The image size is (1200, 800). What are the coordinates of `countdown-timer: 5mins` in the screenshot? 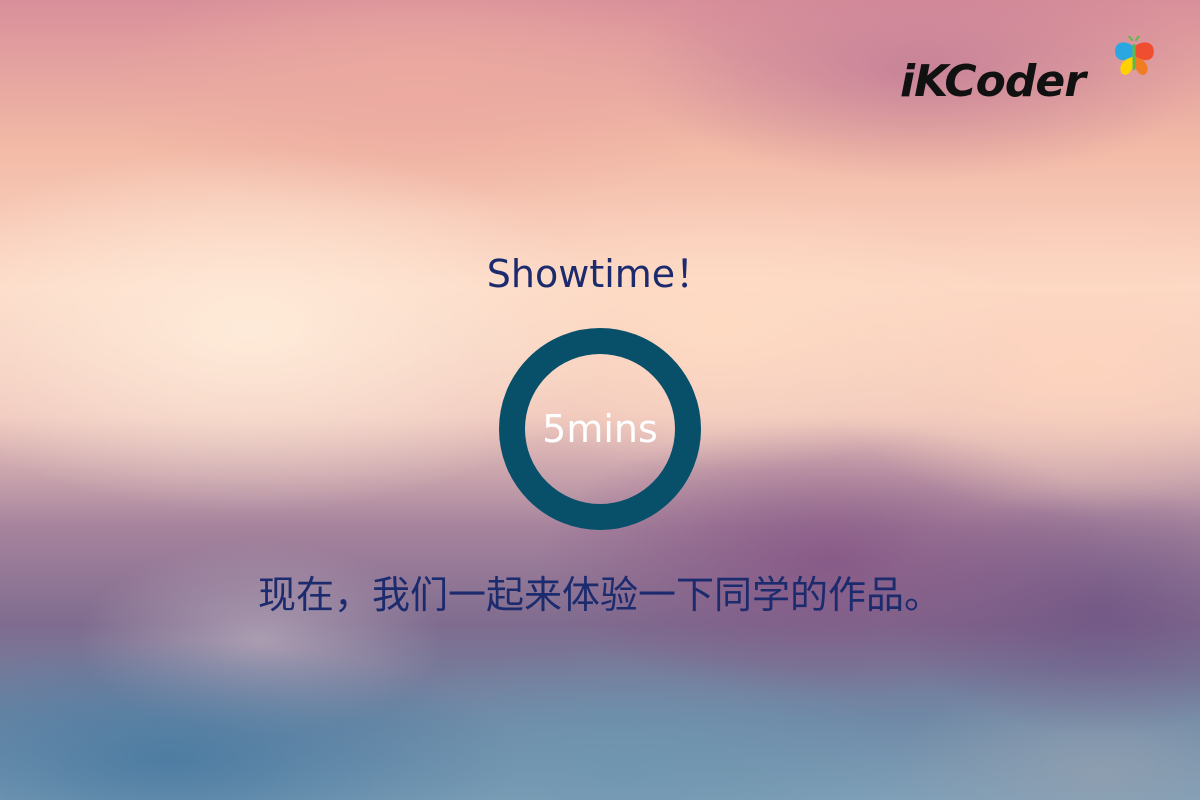 It's located at (600, 429).